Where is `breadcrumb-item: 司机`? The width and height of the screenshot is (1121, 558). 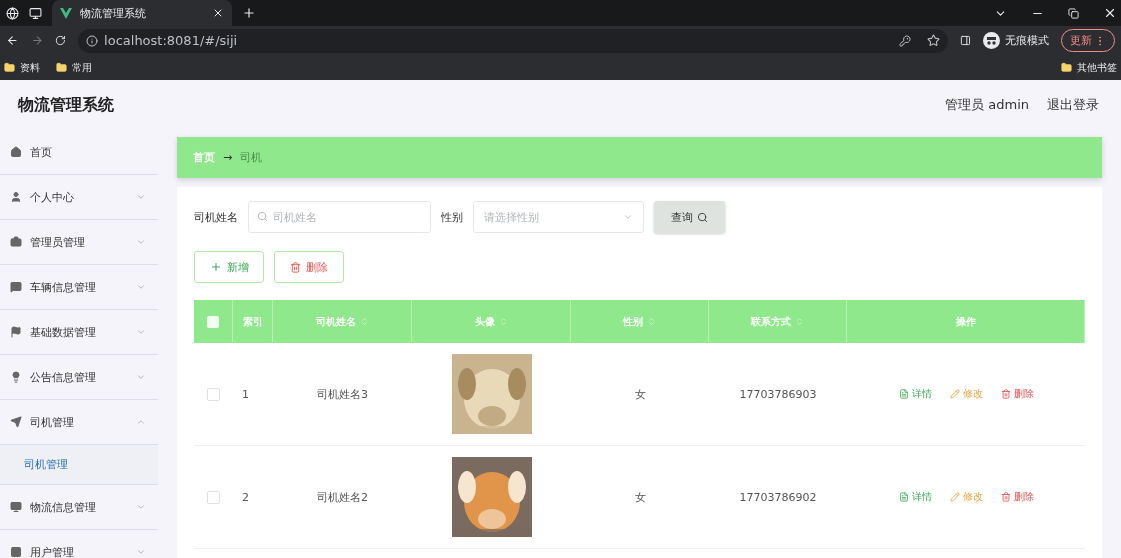 breadcrumb-item: 司机 is located at coordinates (251, 157).